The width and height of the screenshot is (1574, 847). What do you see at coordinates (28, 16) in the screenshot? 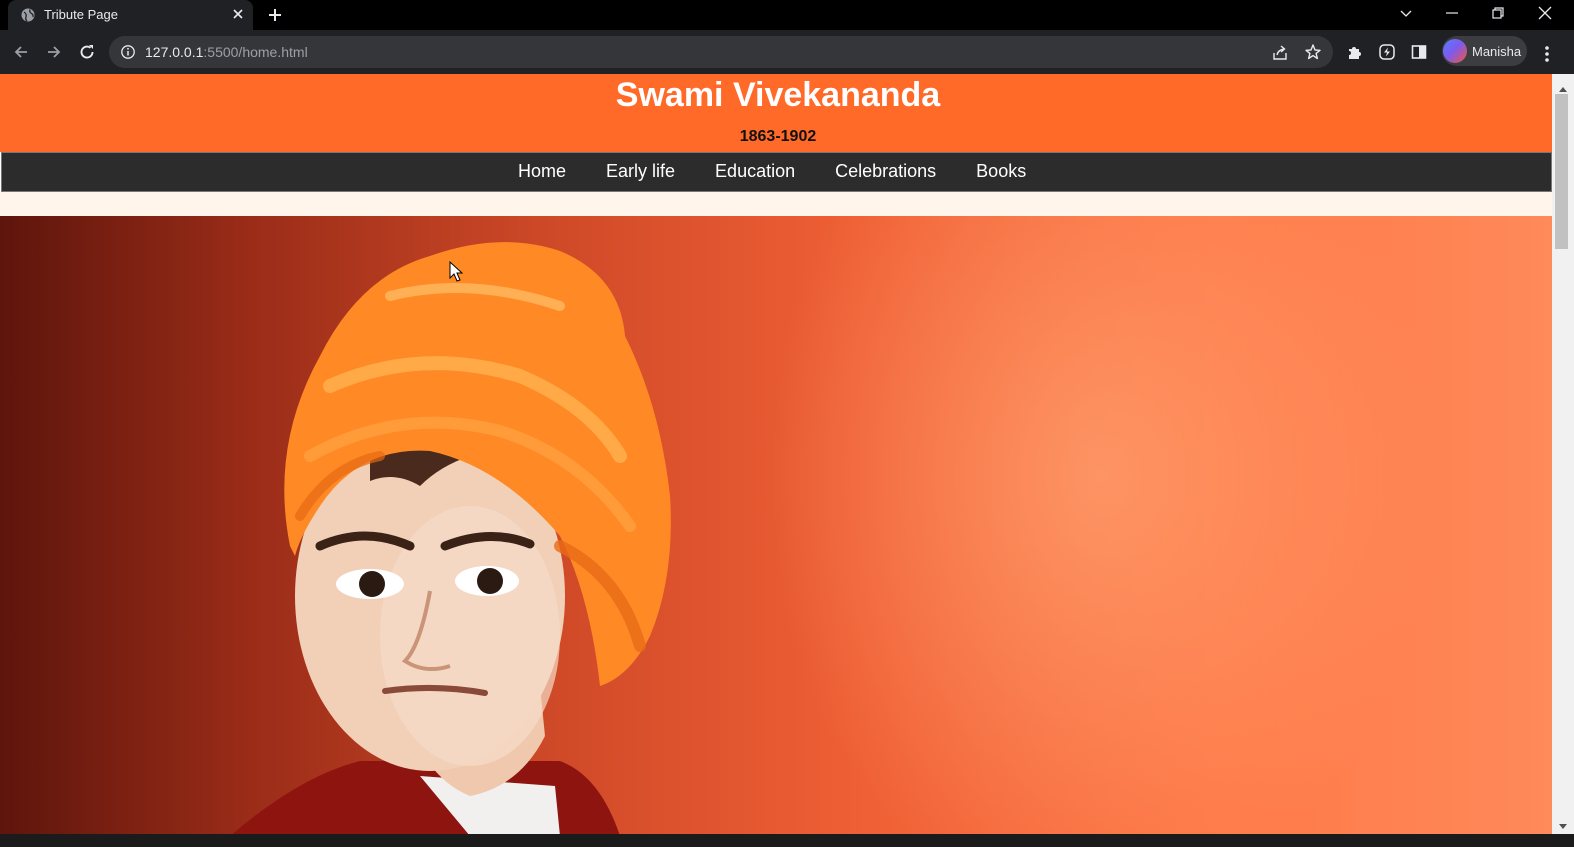
I see `globe-icon` at bounding box center [28, 16].